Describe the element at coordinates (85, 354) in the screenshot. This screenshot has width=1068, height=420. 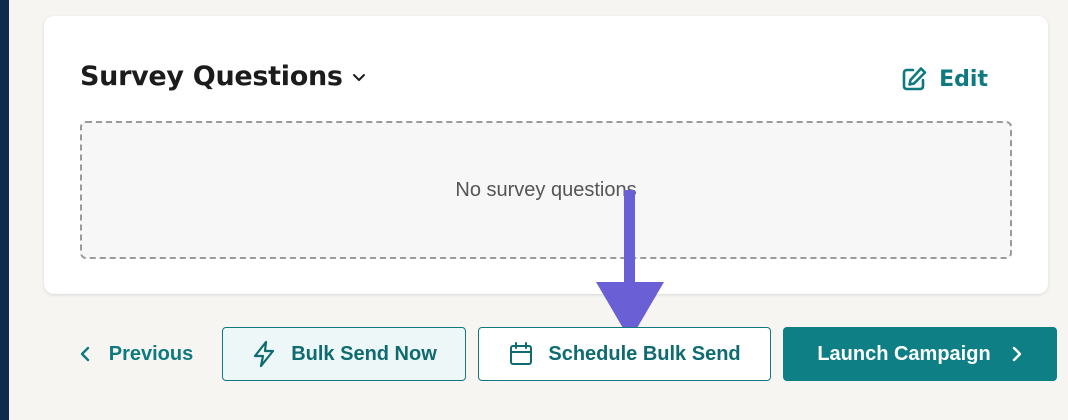
I see `chevron-left-icon` at that location.